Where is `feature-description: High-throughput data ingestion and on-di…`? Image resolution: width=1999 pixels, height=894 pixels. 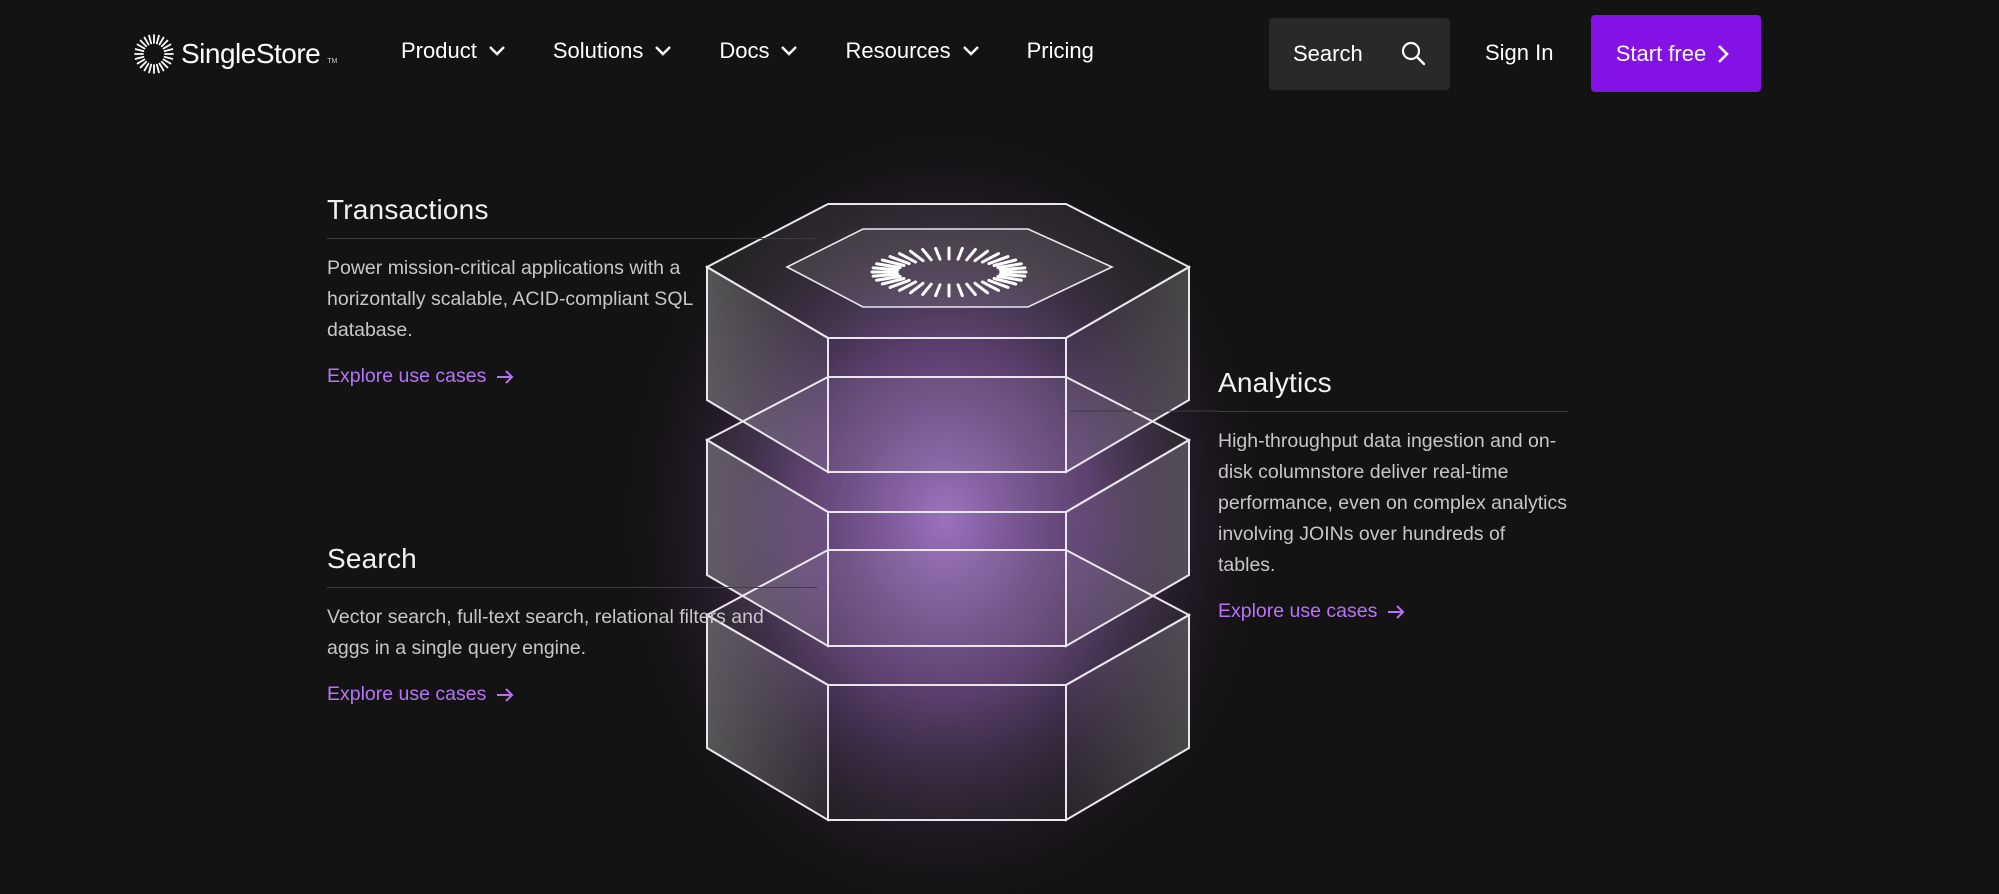
feature-description: High-throughput data ingestion and on-di… is located at coordinates (1393, 503).